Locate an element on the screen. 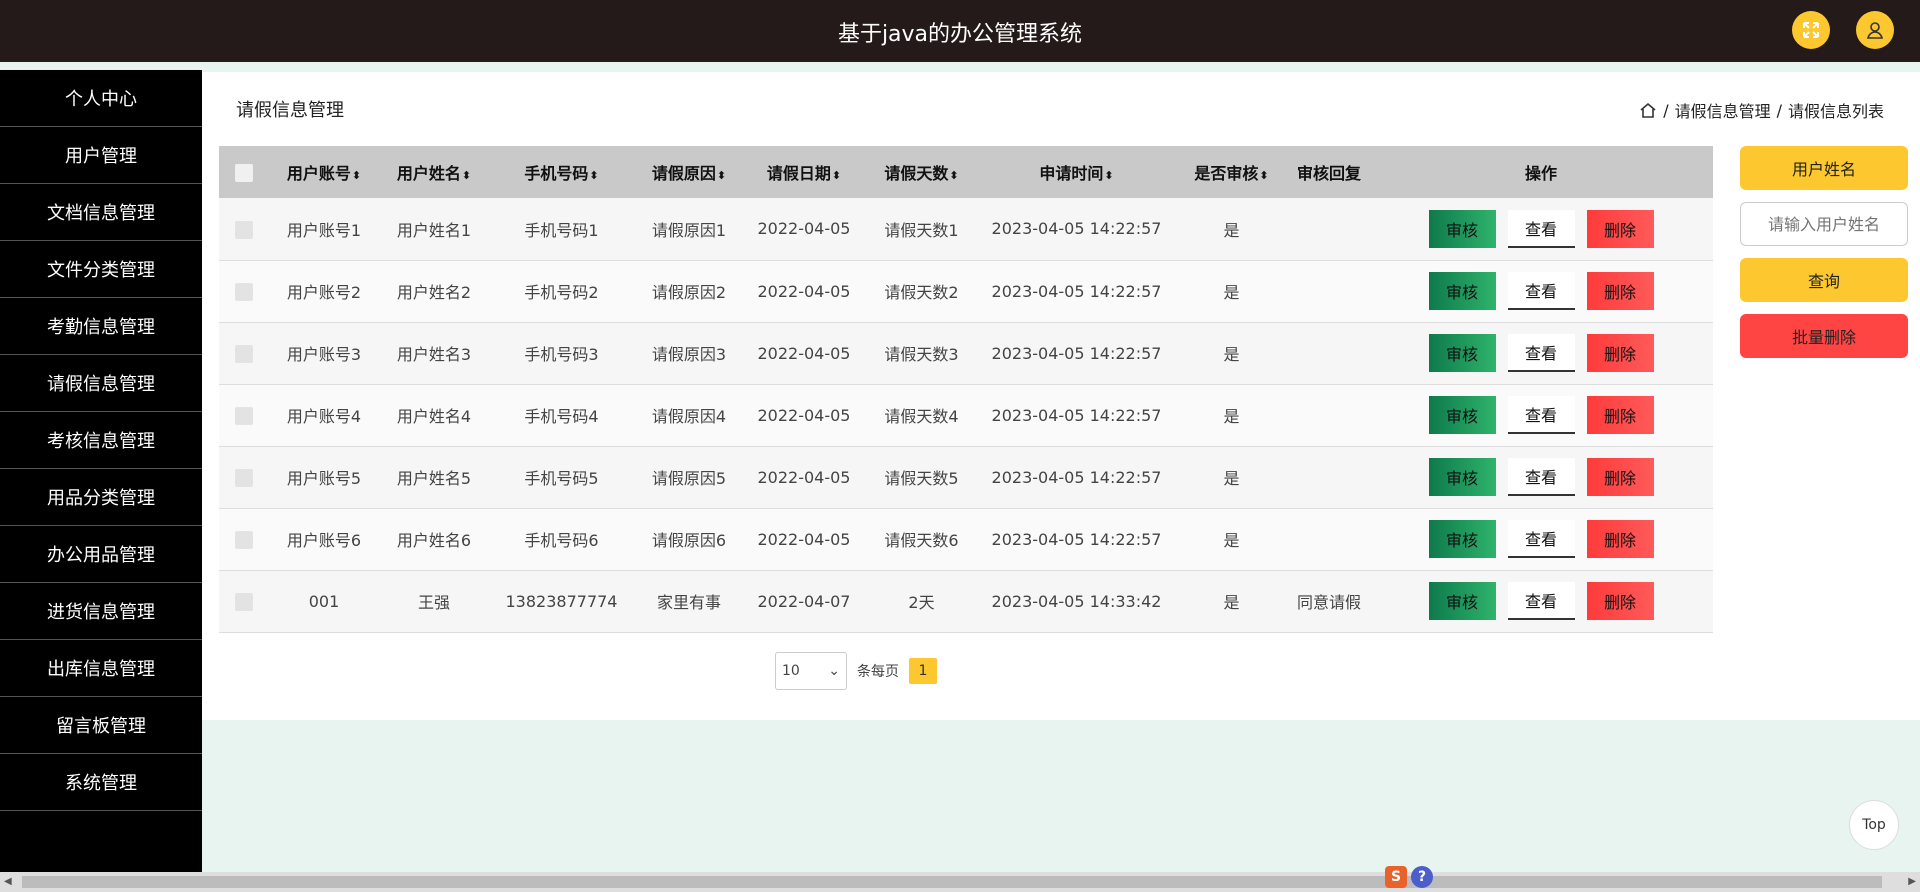  table-cell: 手机号码4 is located at coordinates (561, 416).